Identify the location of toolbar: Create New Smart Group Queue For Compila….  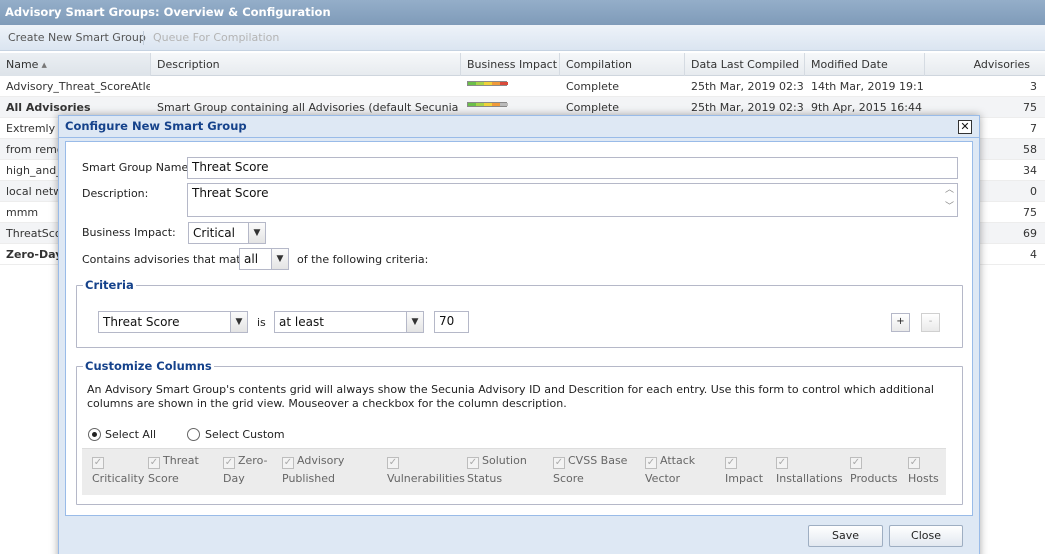
(522, 38).